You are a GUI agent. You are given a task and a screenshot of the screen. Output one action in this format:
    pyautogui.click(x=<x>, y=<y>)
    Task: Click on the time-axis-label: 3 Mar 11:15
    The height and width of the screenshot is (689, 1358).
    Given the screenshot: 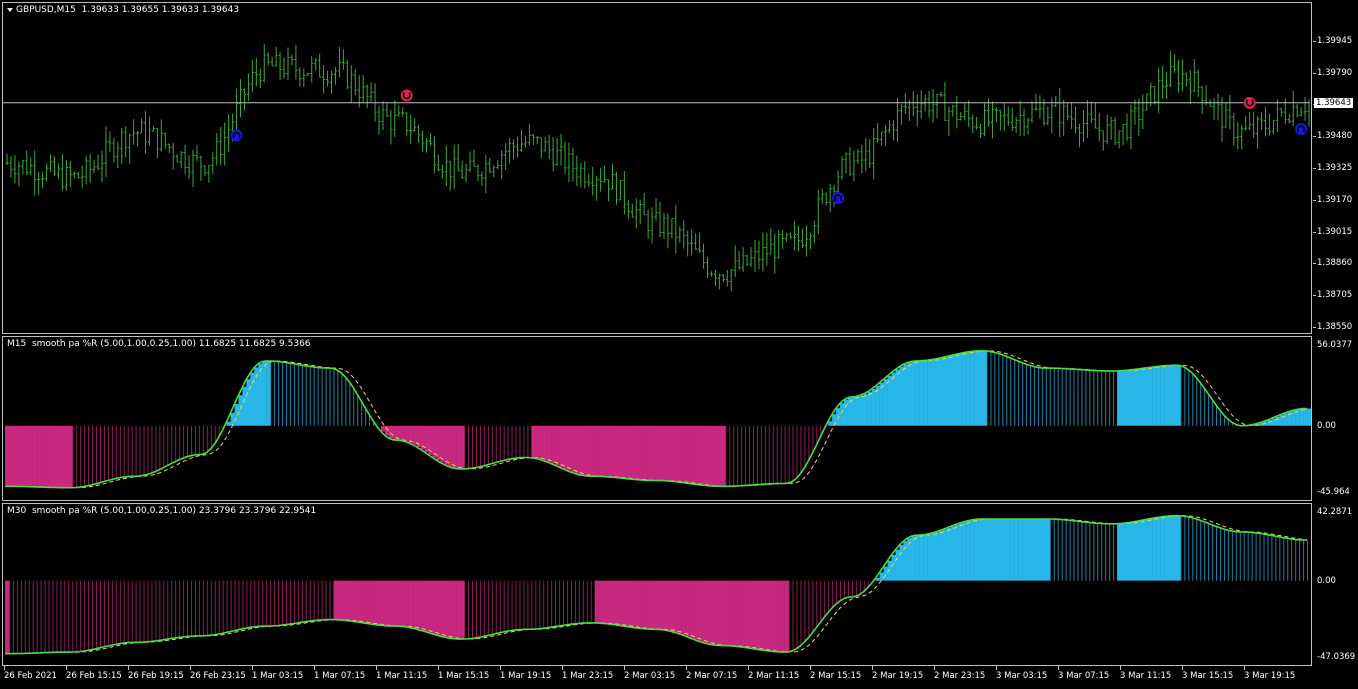 What is the action you would take?
    pyautogui.click(x=1146, y=676)
    